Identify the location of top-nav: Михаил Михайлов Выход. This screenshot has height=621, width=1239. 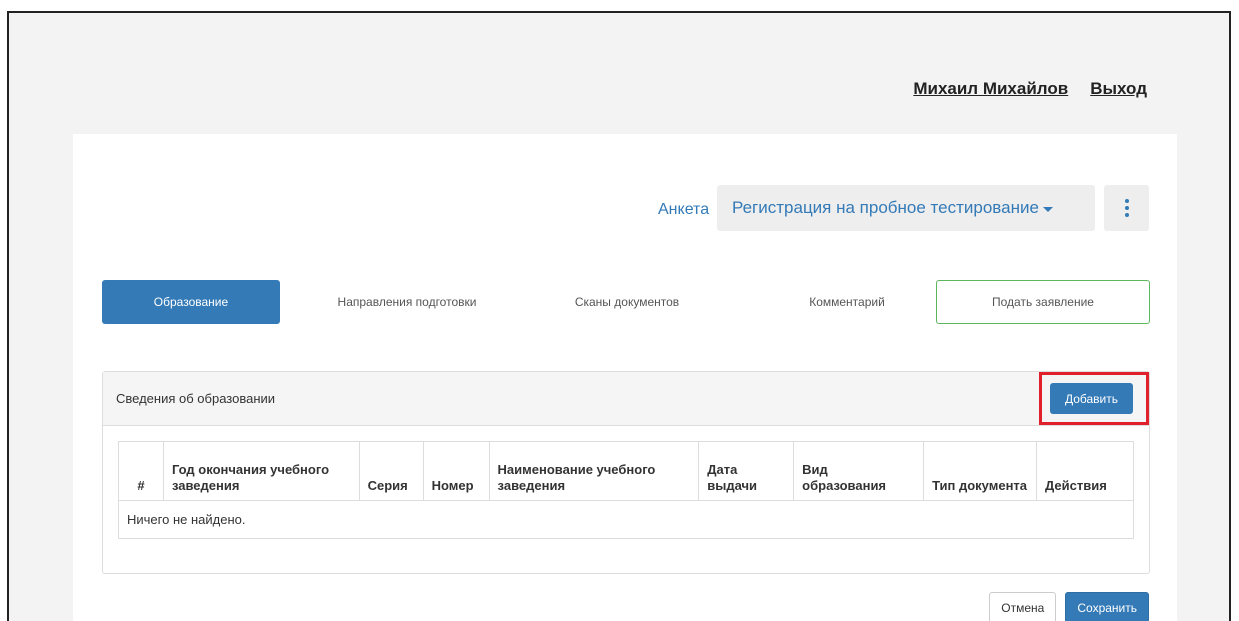
(1030, 89).